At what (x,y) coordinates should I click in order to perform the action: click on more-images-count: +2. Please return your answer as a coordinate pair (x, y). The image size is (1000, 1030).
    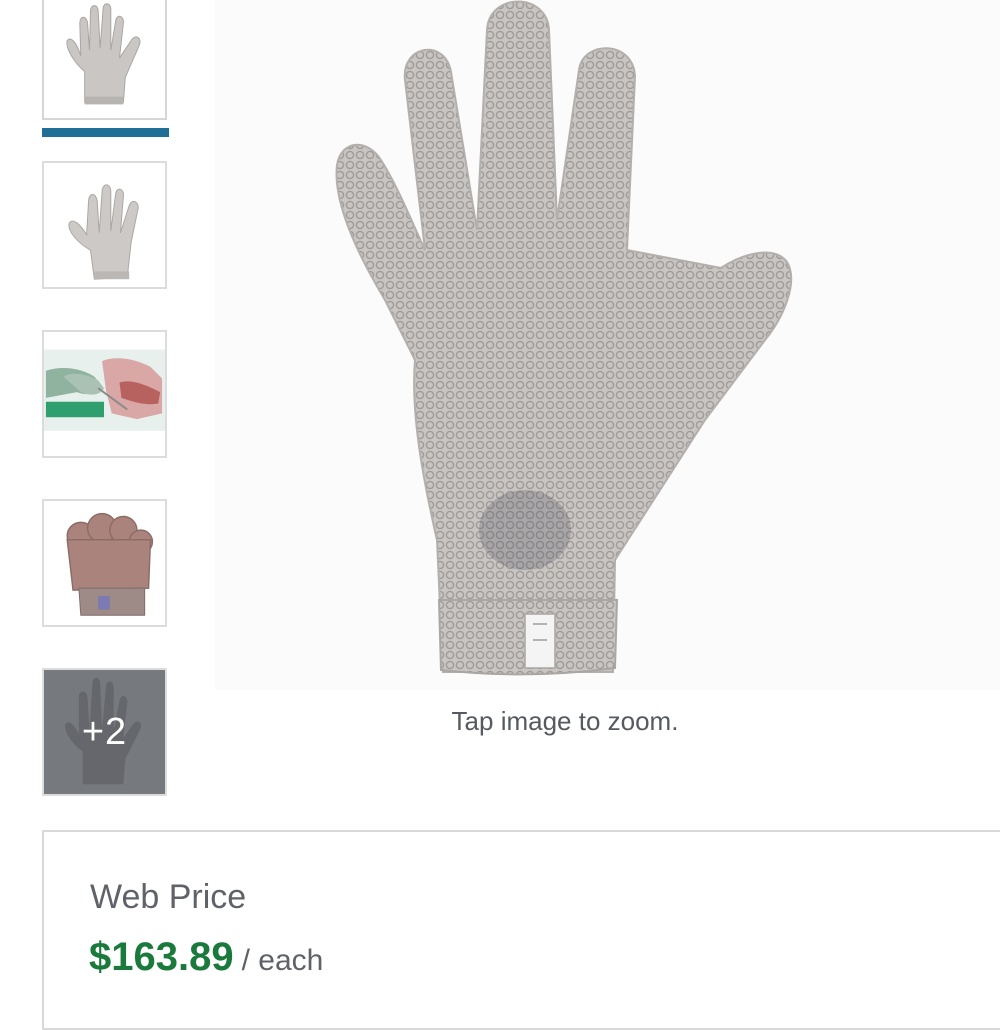
    Looking at the image, I should click on (104, 732).